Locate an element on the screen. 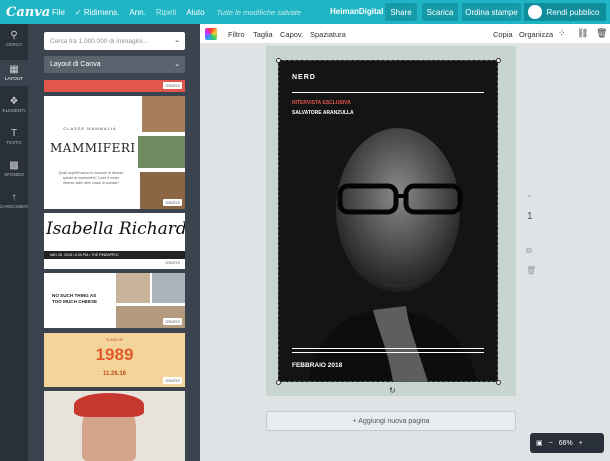 The height and width of the screenshot is (461, 610). duplicate-page-icon: ⧉ is located at coordinates (529, 251).